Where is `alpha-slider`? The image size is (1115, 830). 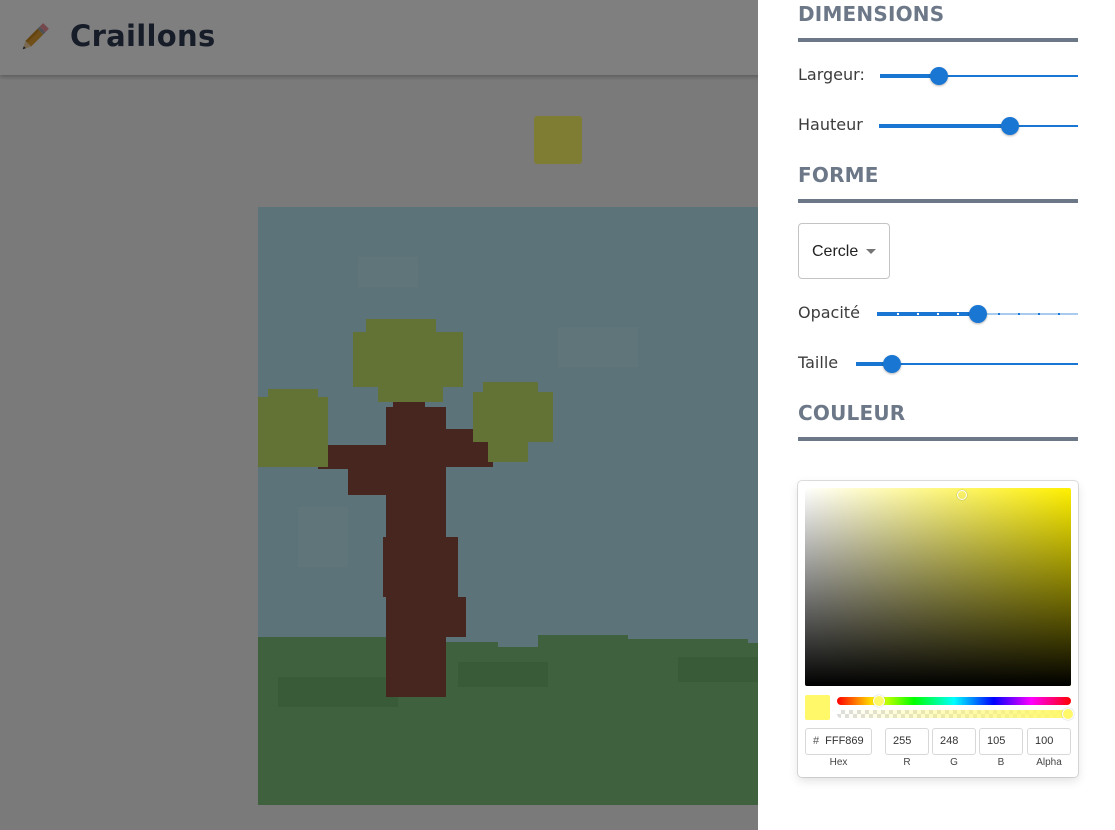 alpha-slider is located at coordinates (955, 714).